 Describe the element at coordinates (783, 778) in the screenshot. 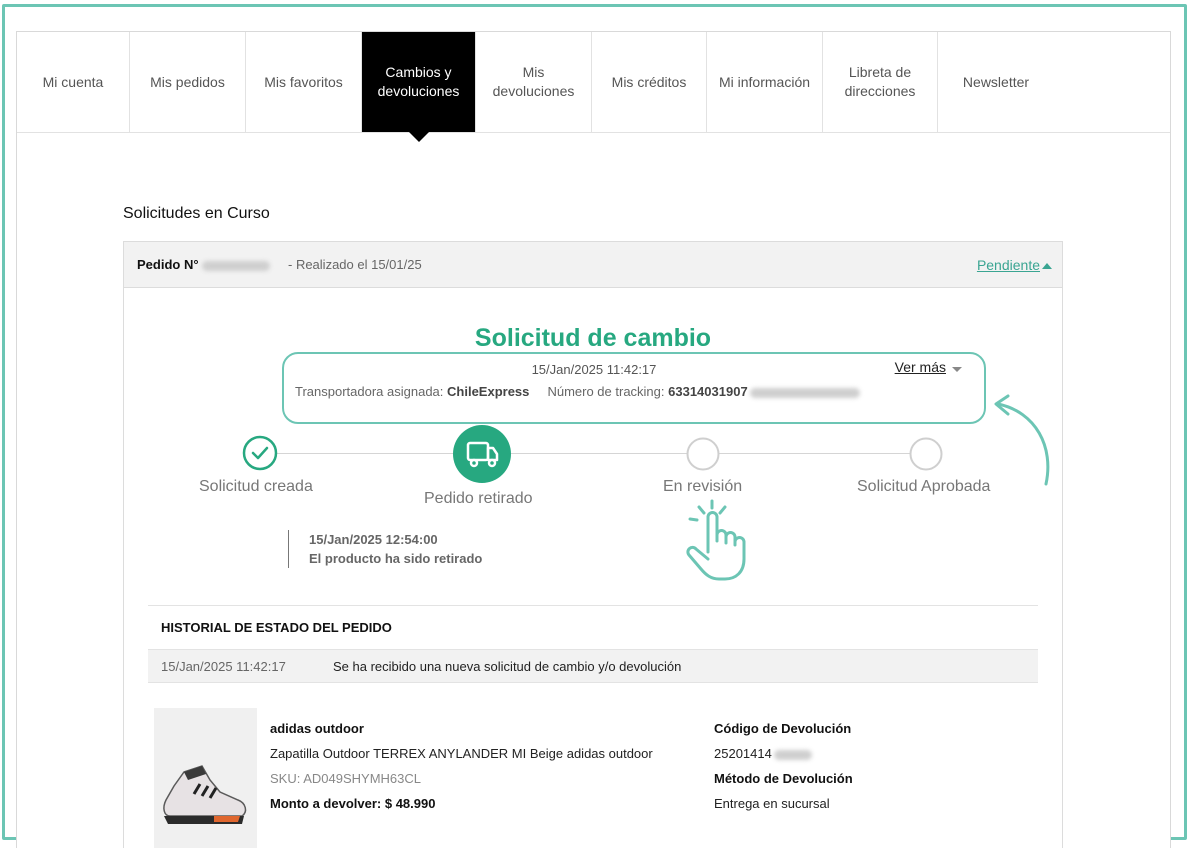

I see `return-method-label: Método de Devolución` at that location.